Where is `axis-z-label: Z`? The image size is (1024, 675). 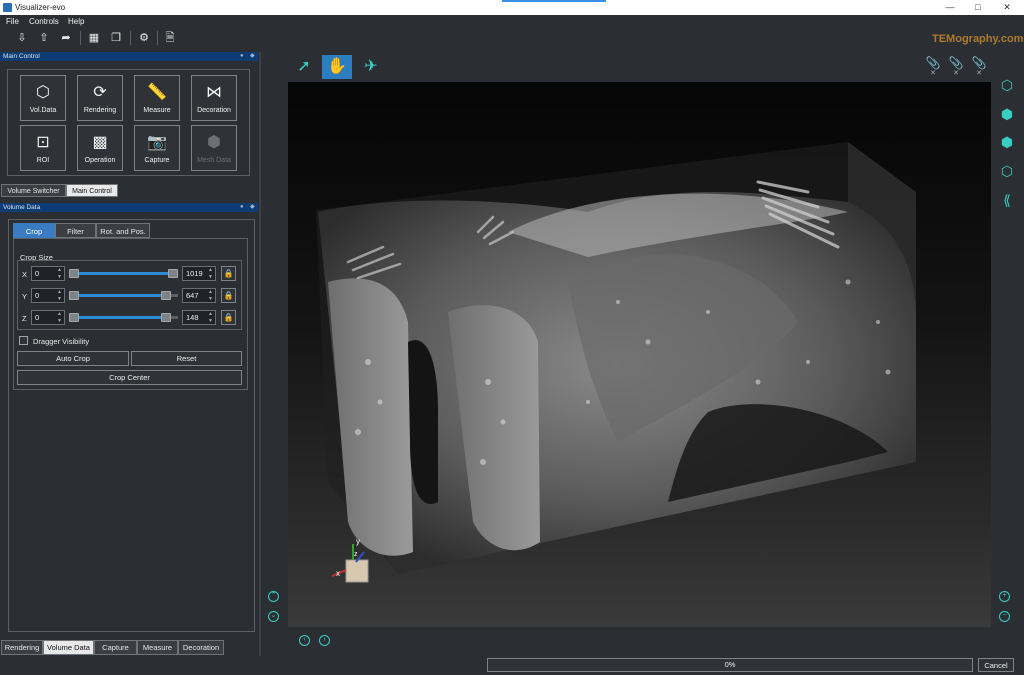 axis-z-label: Z is located at coordinates (24, 318).